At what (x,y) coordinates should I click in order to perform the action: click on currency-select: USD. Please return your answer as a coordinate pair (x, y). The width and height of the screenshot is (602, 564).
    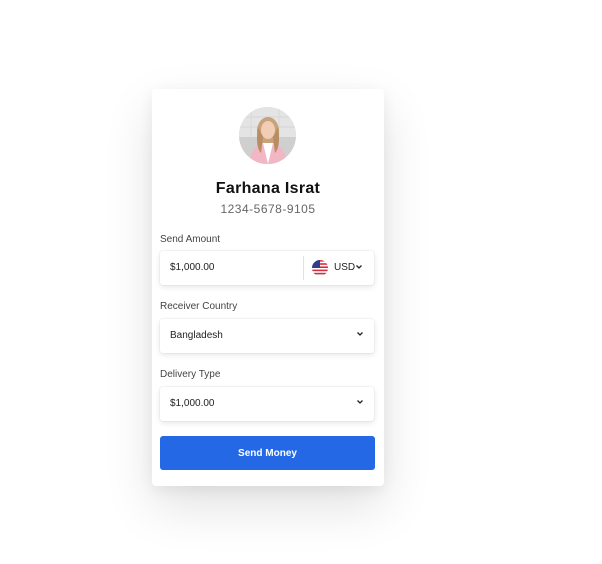
    Looking at the image, I should click on (342, 268).